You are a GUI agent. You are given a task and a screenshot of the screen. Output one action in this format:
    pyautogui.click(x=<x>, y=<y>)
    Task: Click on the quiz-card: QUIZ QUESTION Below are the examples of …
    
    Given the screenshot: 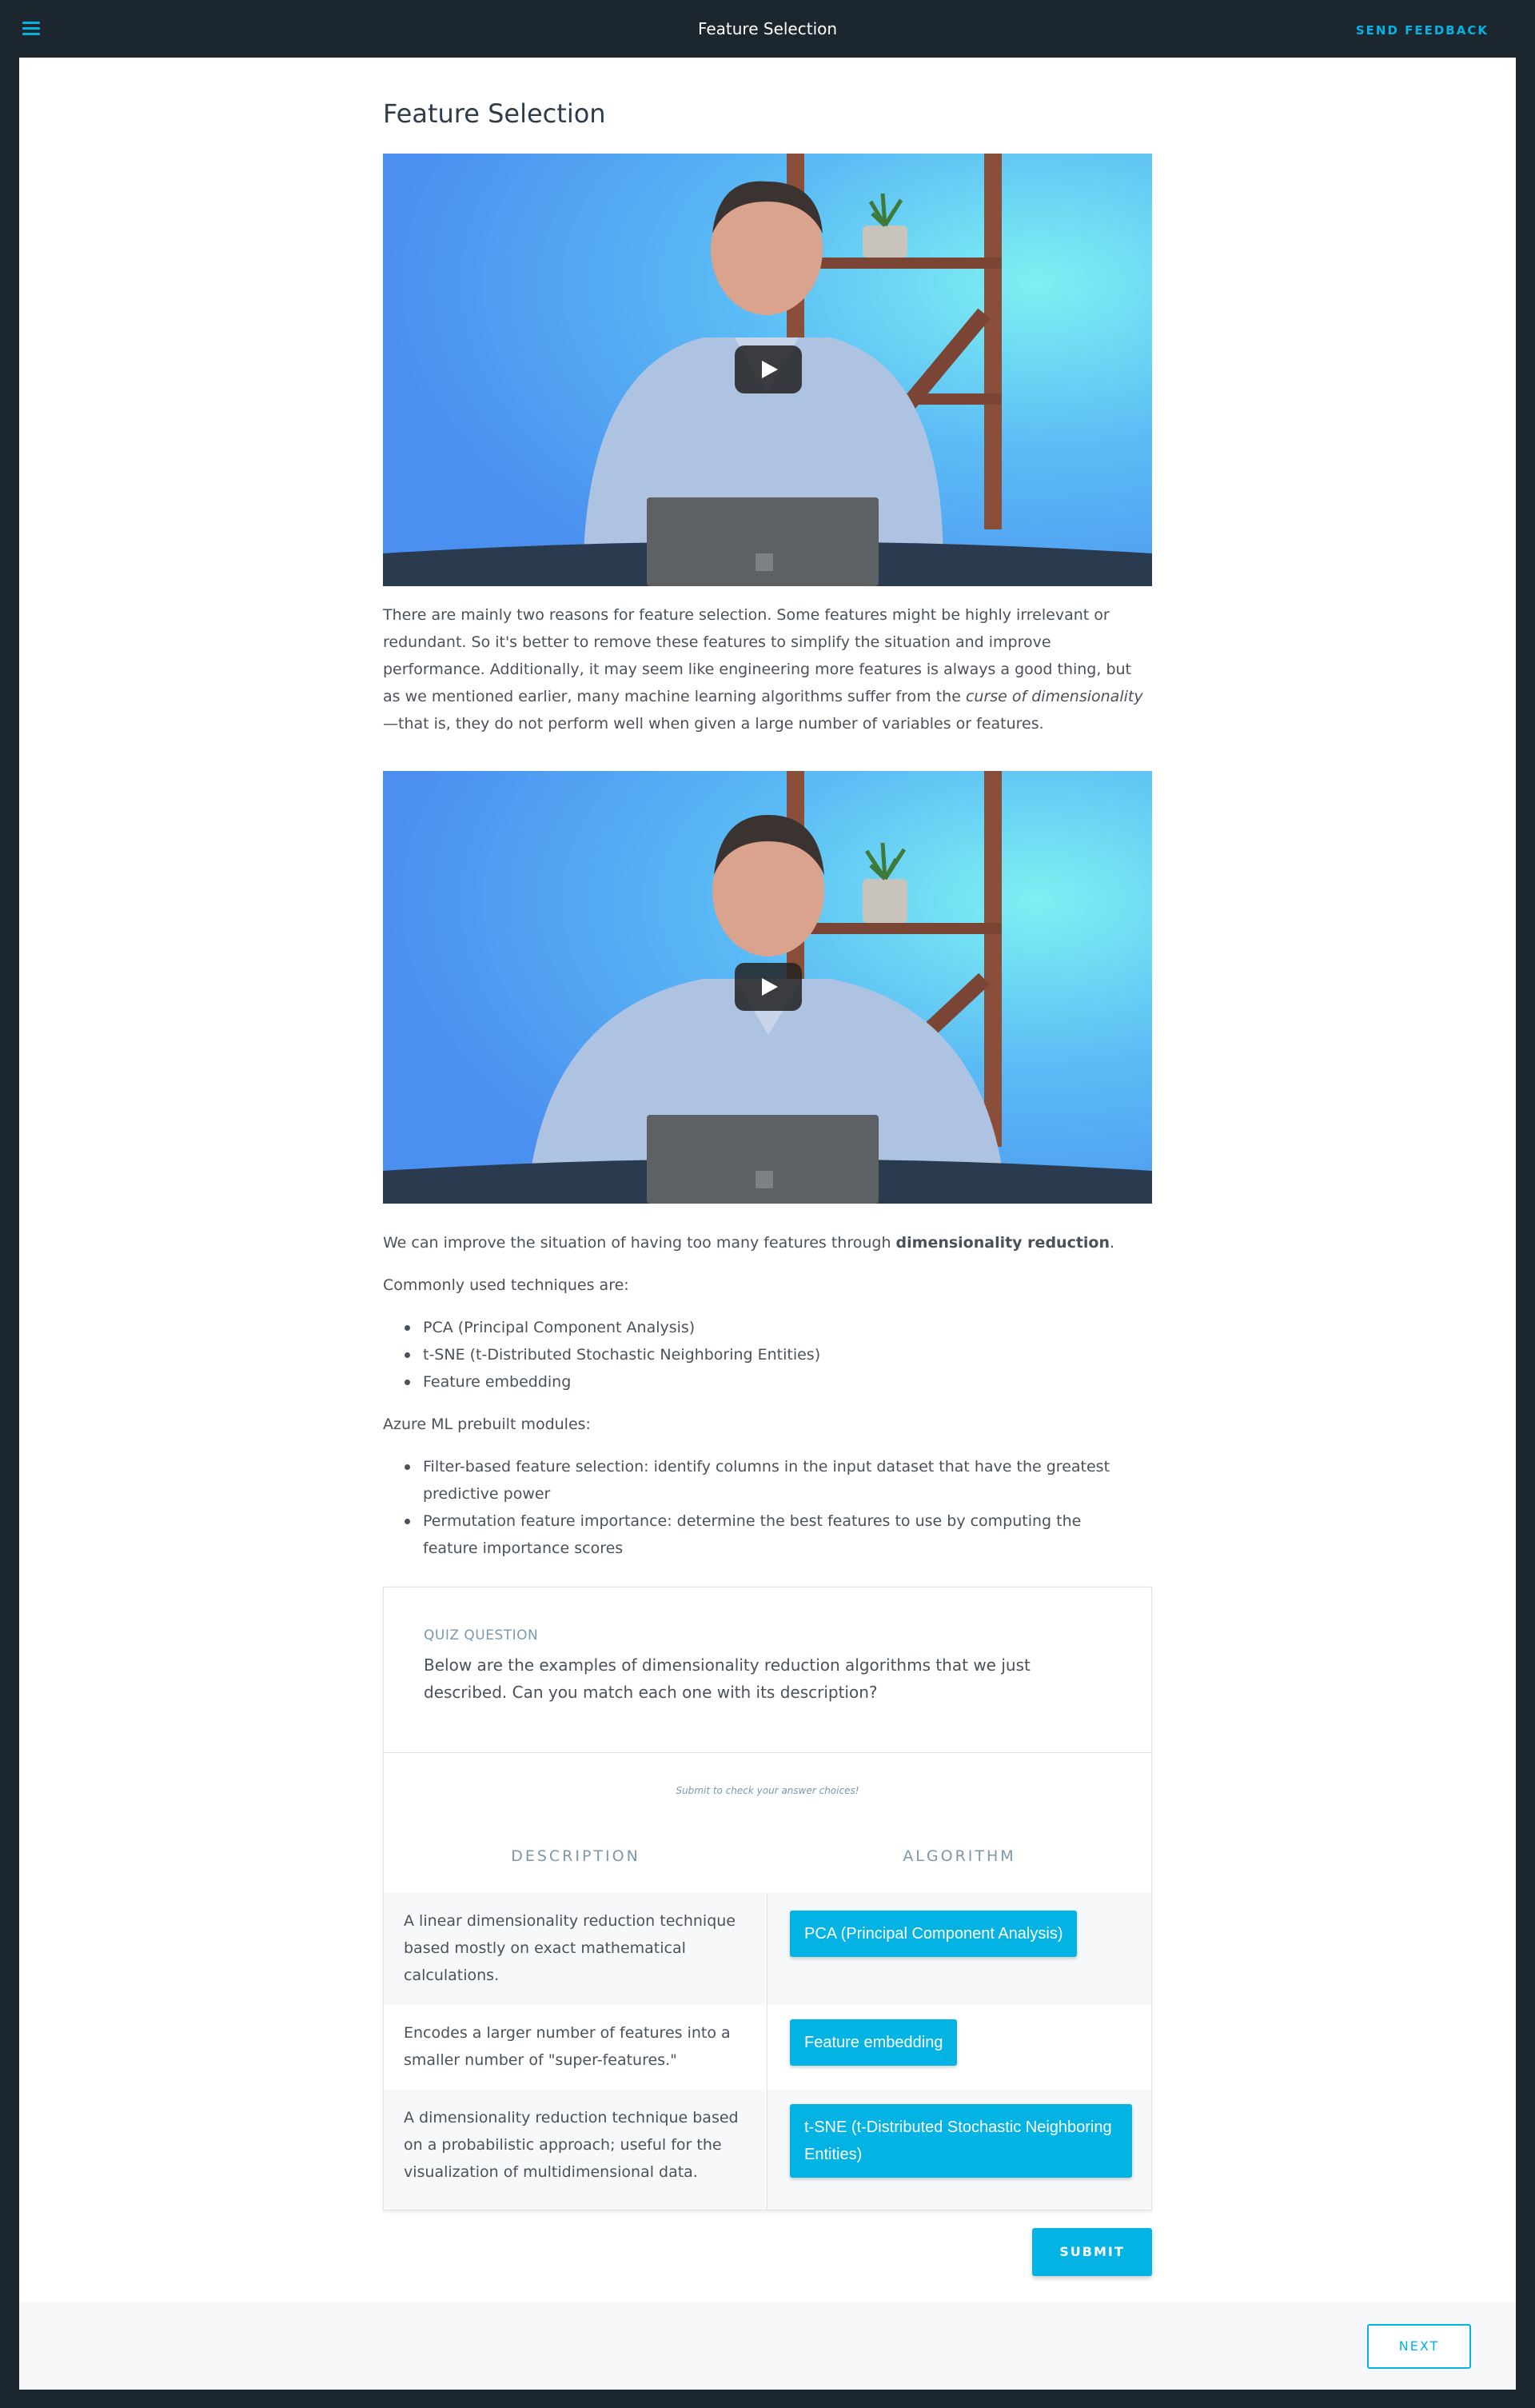 What is the action you would take?
    pyautogui.click(x=767, y=1898)
    